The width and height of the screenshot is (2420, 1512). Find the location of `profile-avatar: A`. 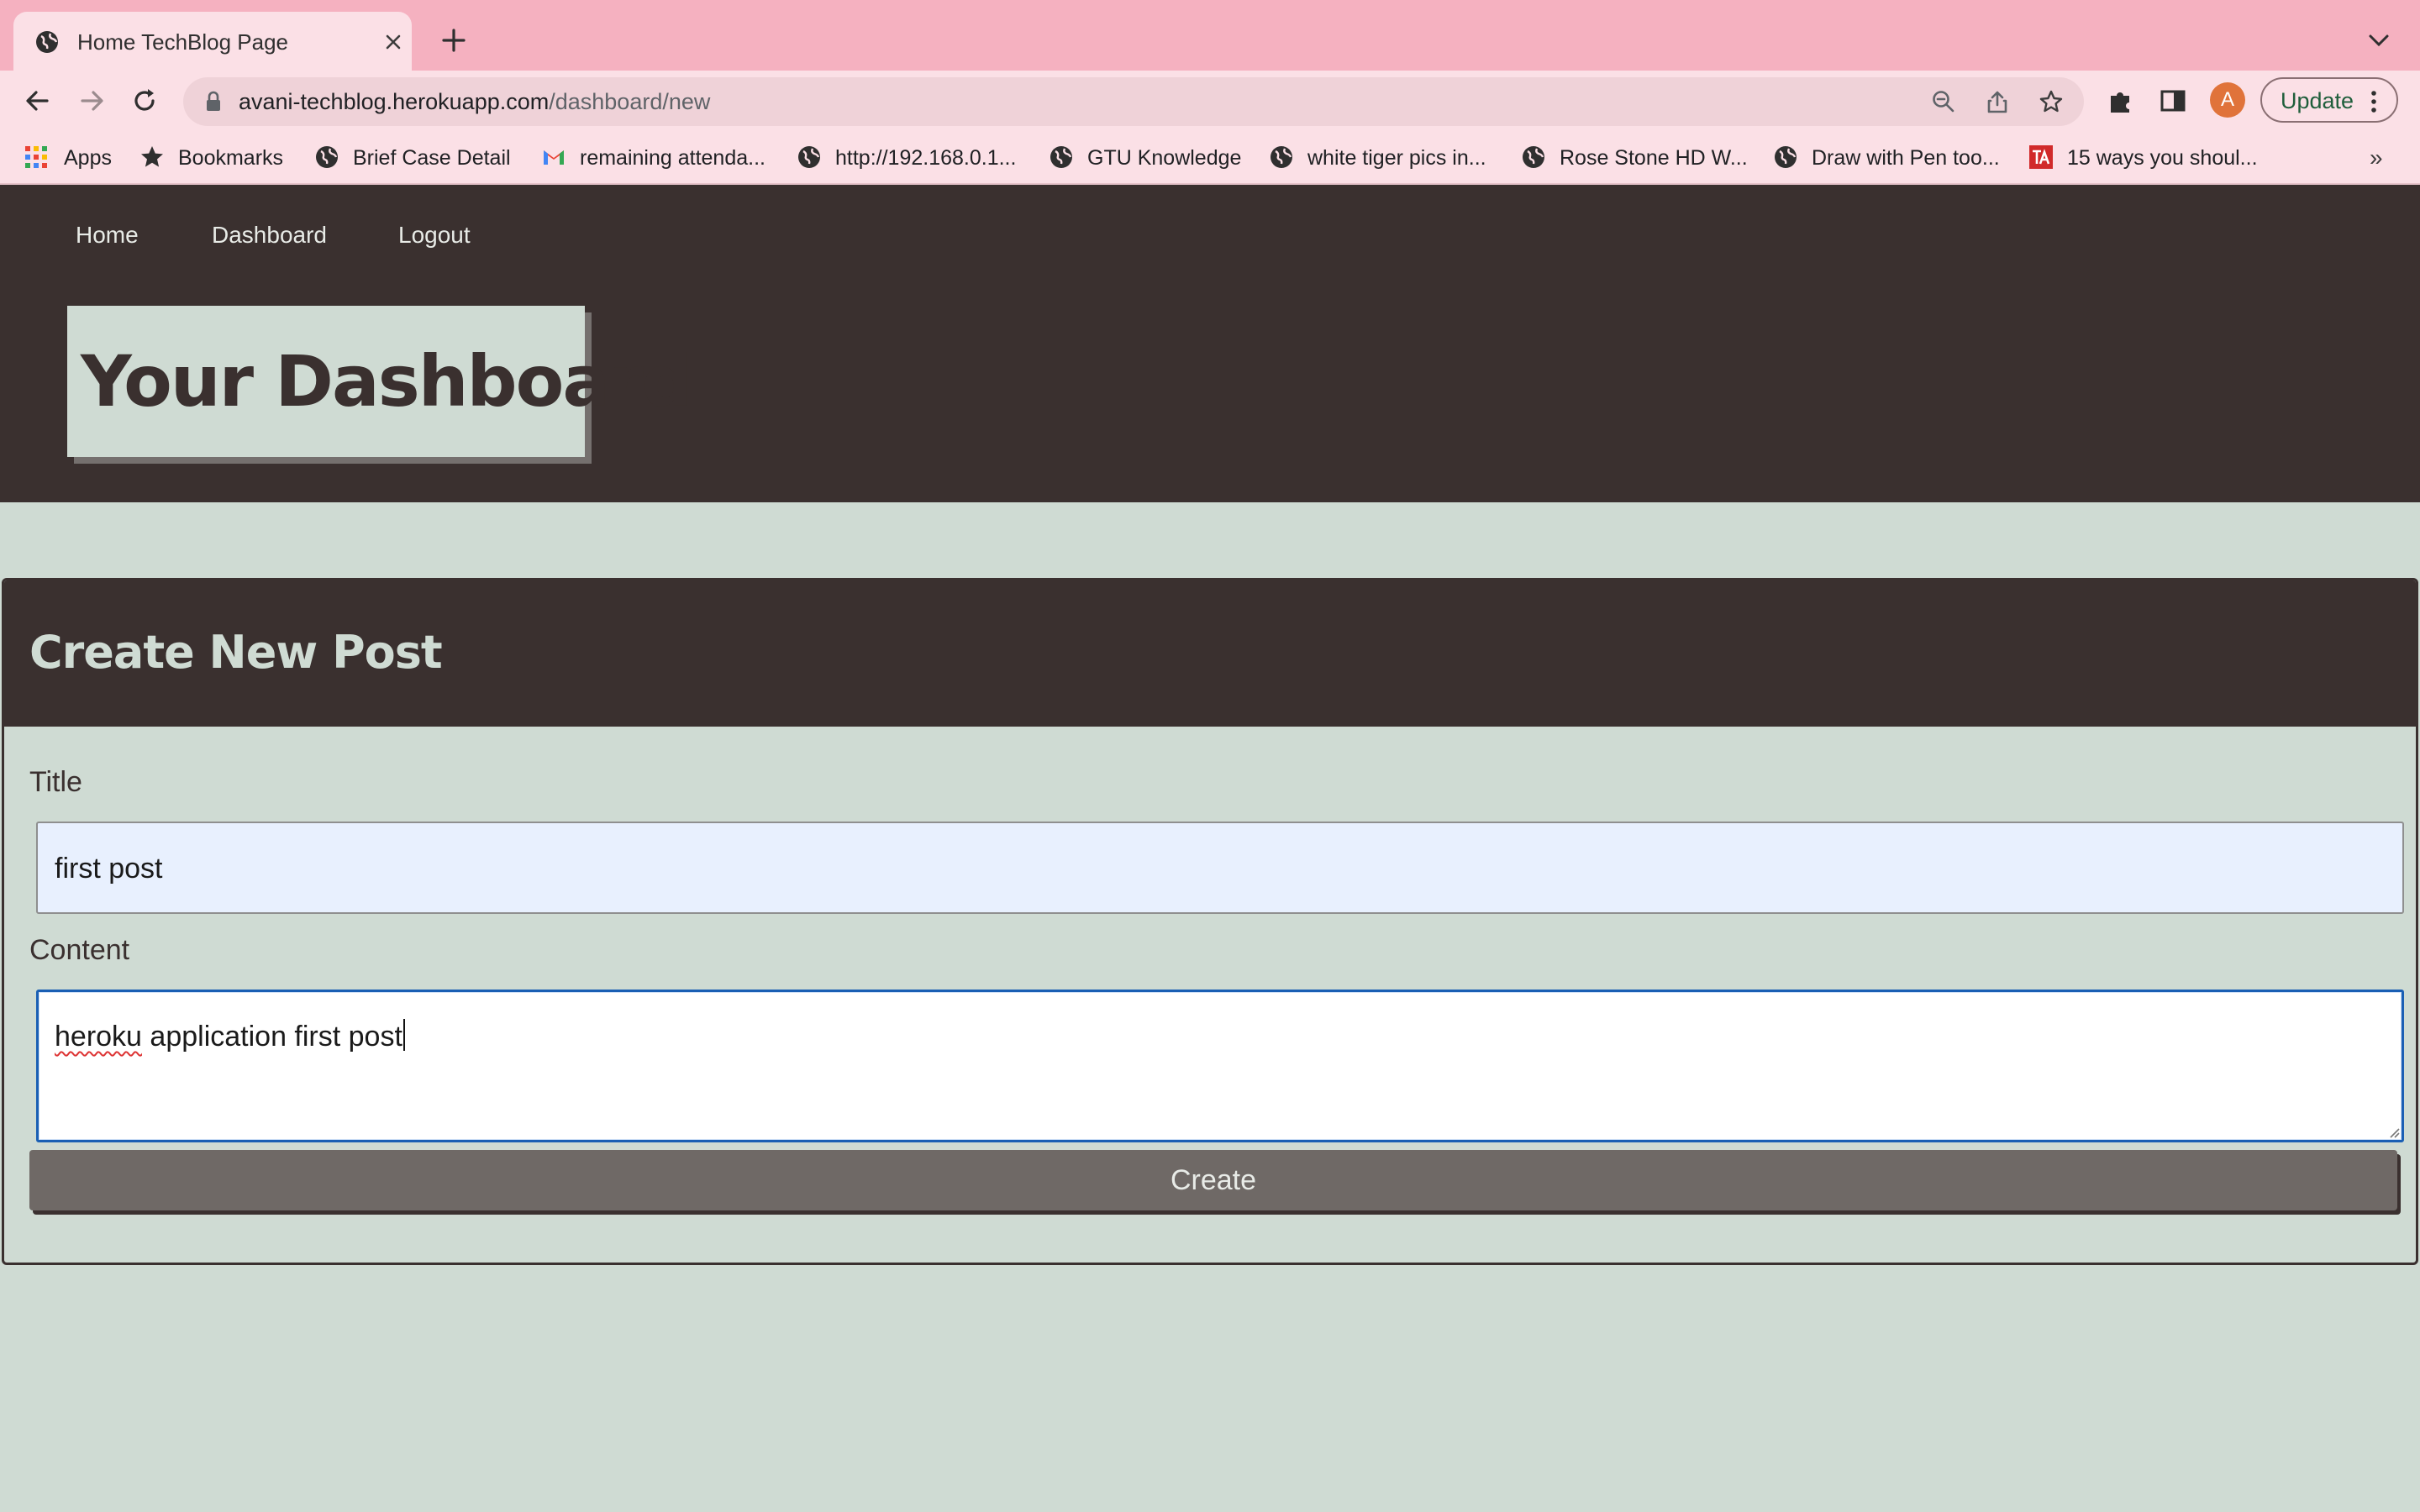

profile-avatar: A is located at coordinates (2227, 100).